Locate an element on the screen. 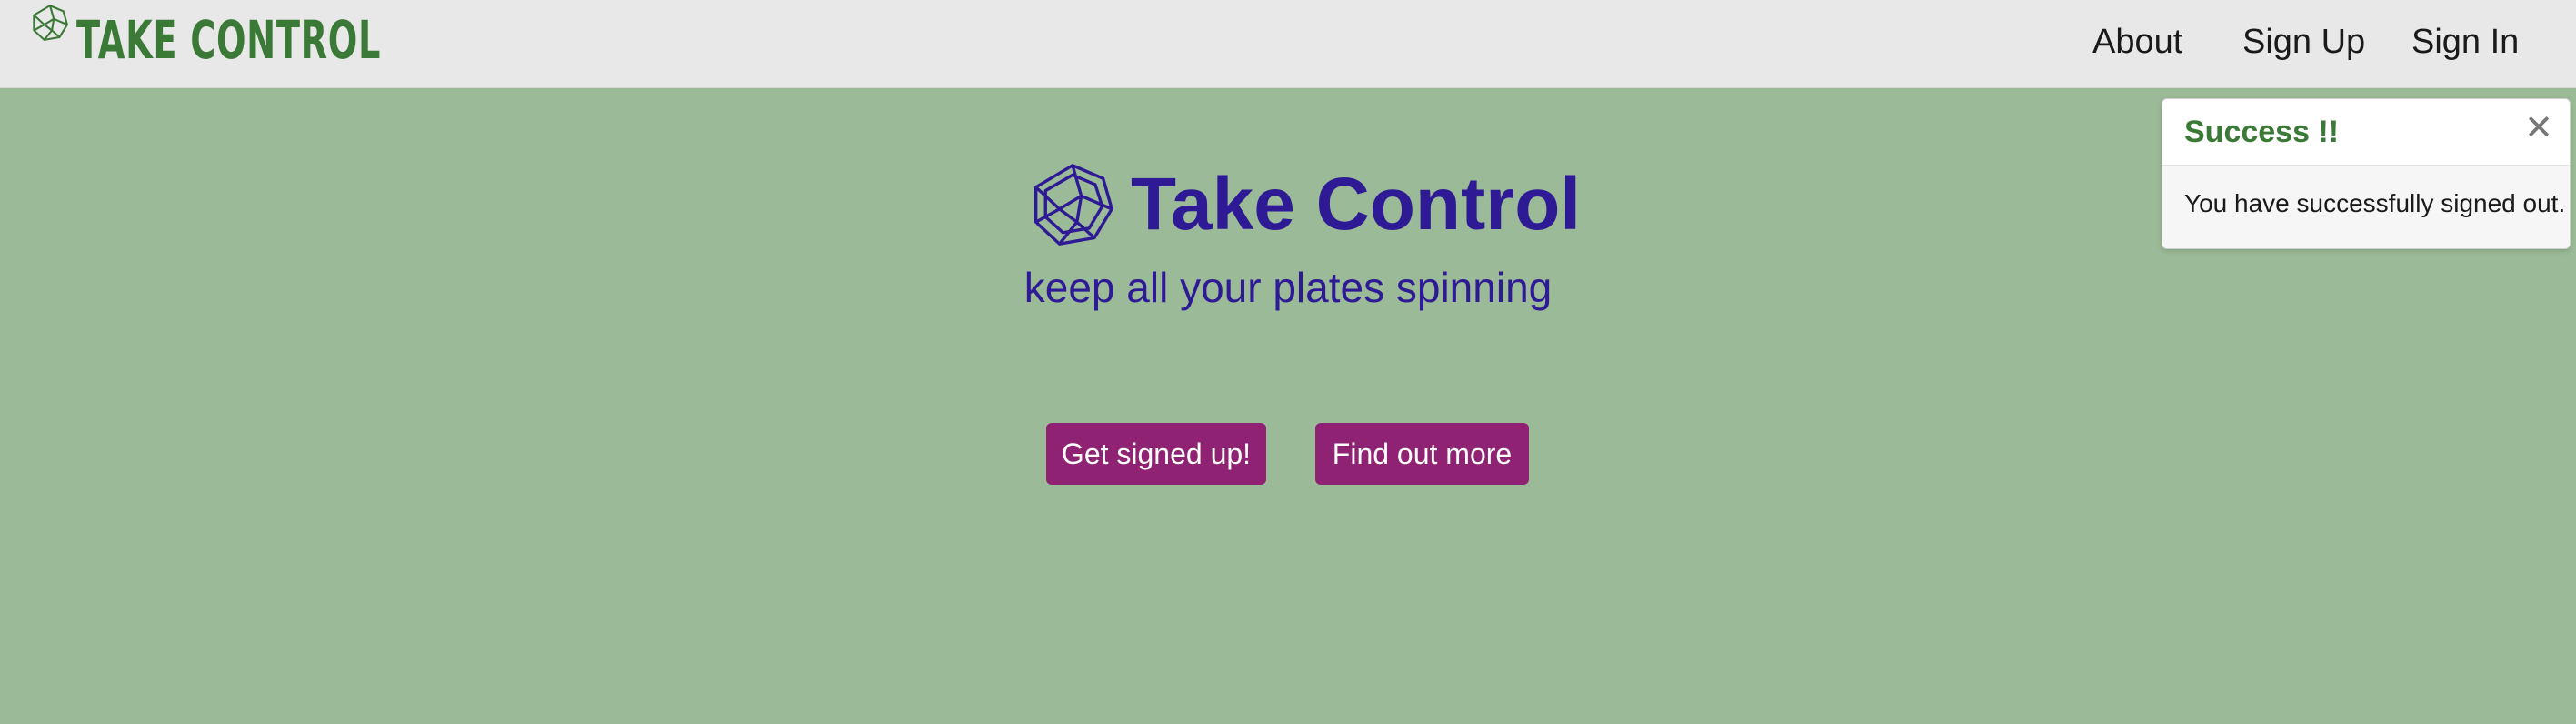 This screenshot has height=724, width=2576. hero-heading: Take Control is located at coordinates (1305, 205).